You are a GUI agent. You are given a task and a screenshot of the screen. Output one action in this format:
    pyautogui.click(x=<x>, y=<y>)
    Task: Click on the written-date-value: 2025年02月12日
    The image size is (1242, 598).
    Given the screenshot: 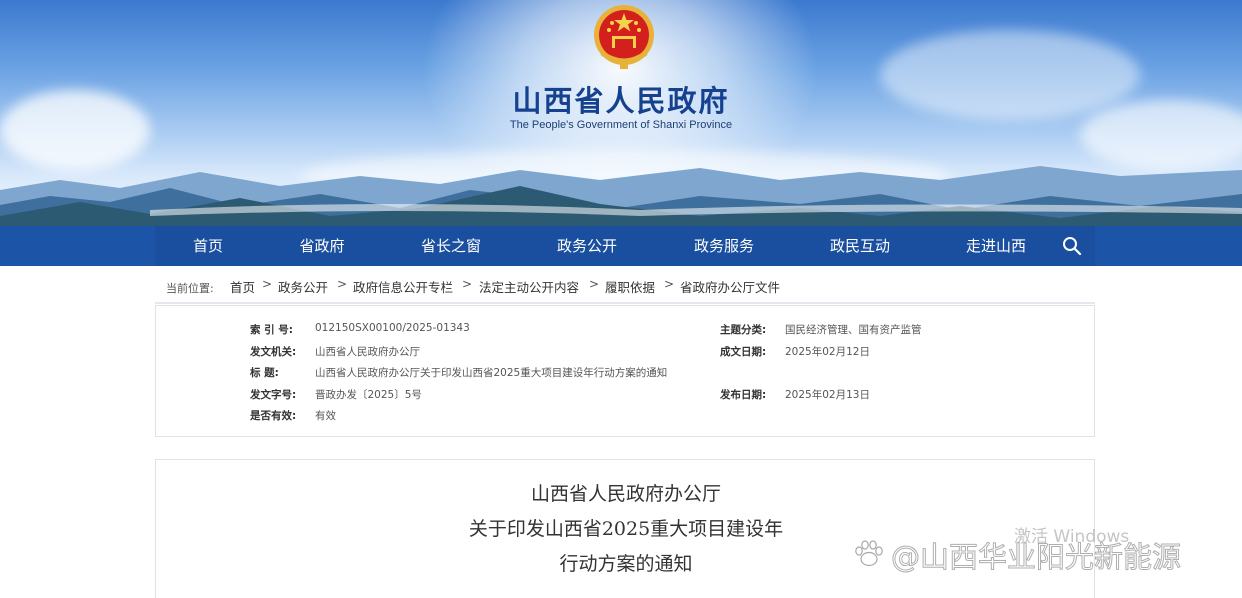 What is the action you would take?
    pyautogui.click(x=827, y=352)
    